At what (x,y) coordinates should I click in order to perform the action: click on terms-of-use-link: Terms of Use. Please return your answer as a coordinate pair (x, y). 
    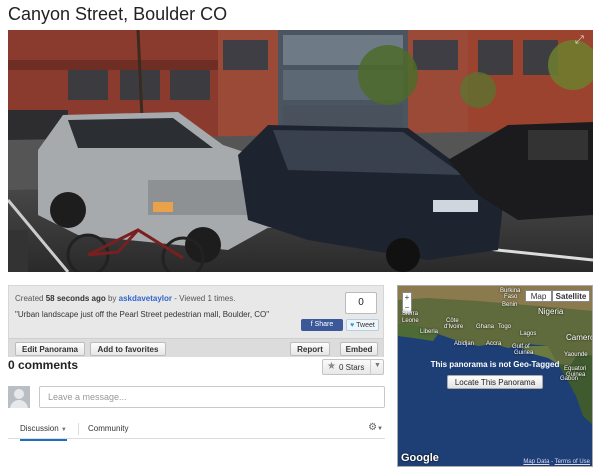
    Looking at the image, I should click on (572, 462).